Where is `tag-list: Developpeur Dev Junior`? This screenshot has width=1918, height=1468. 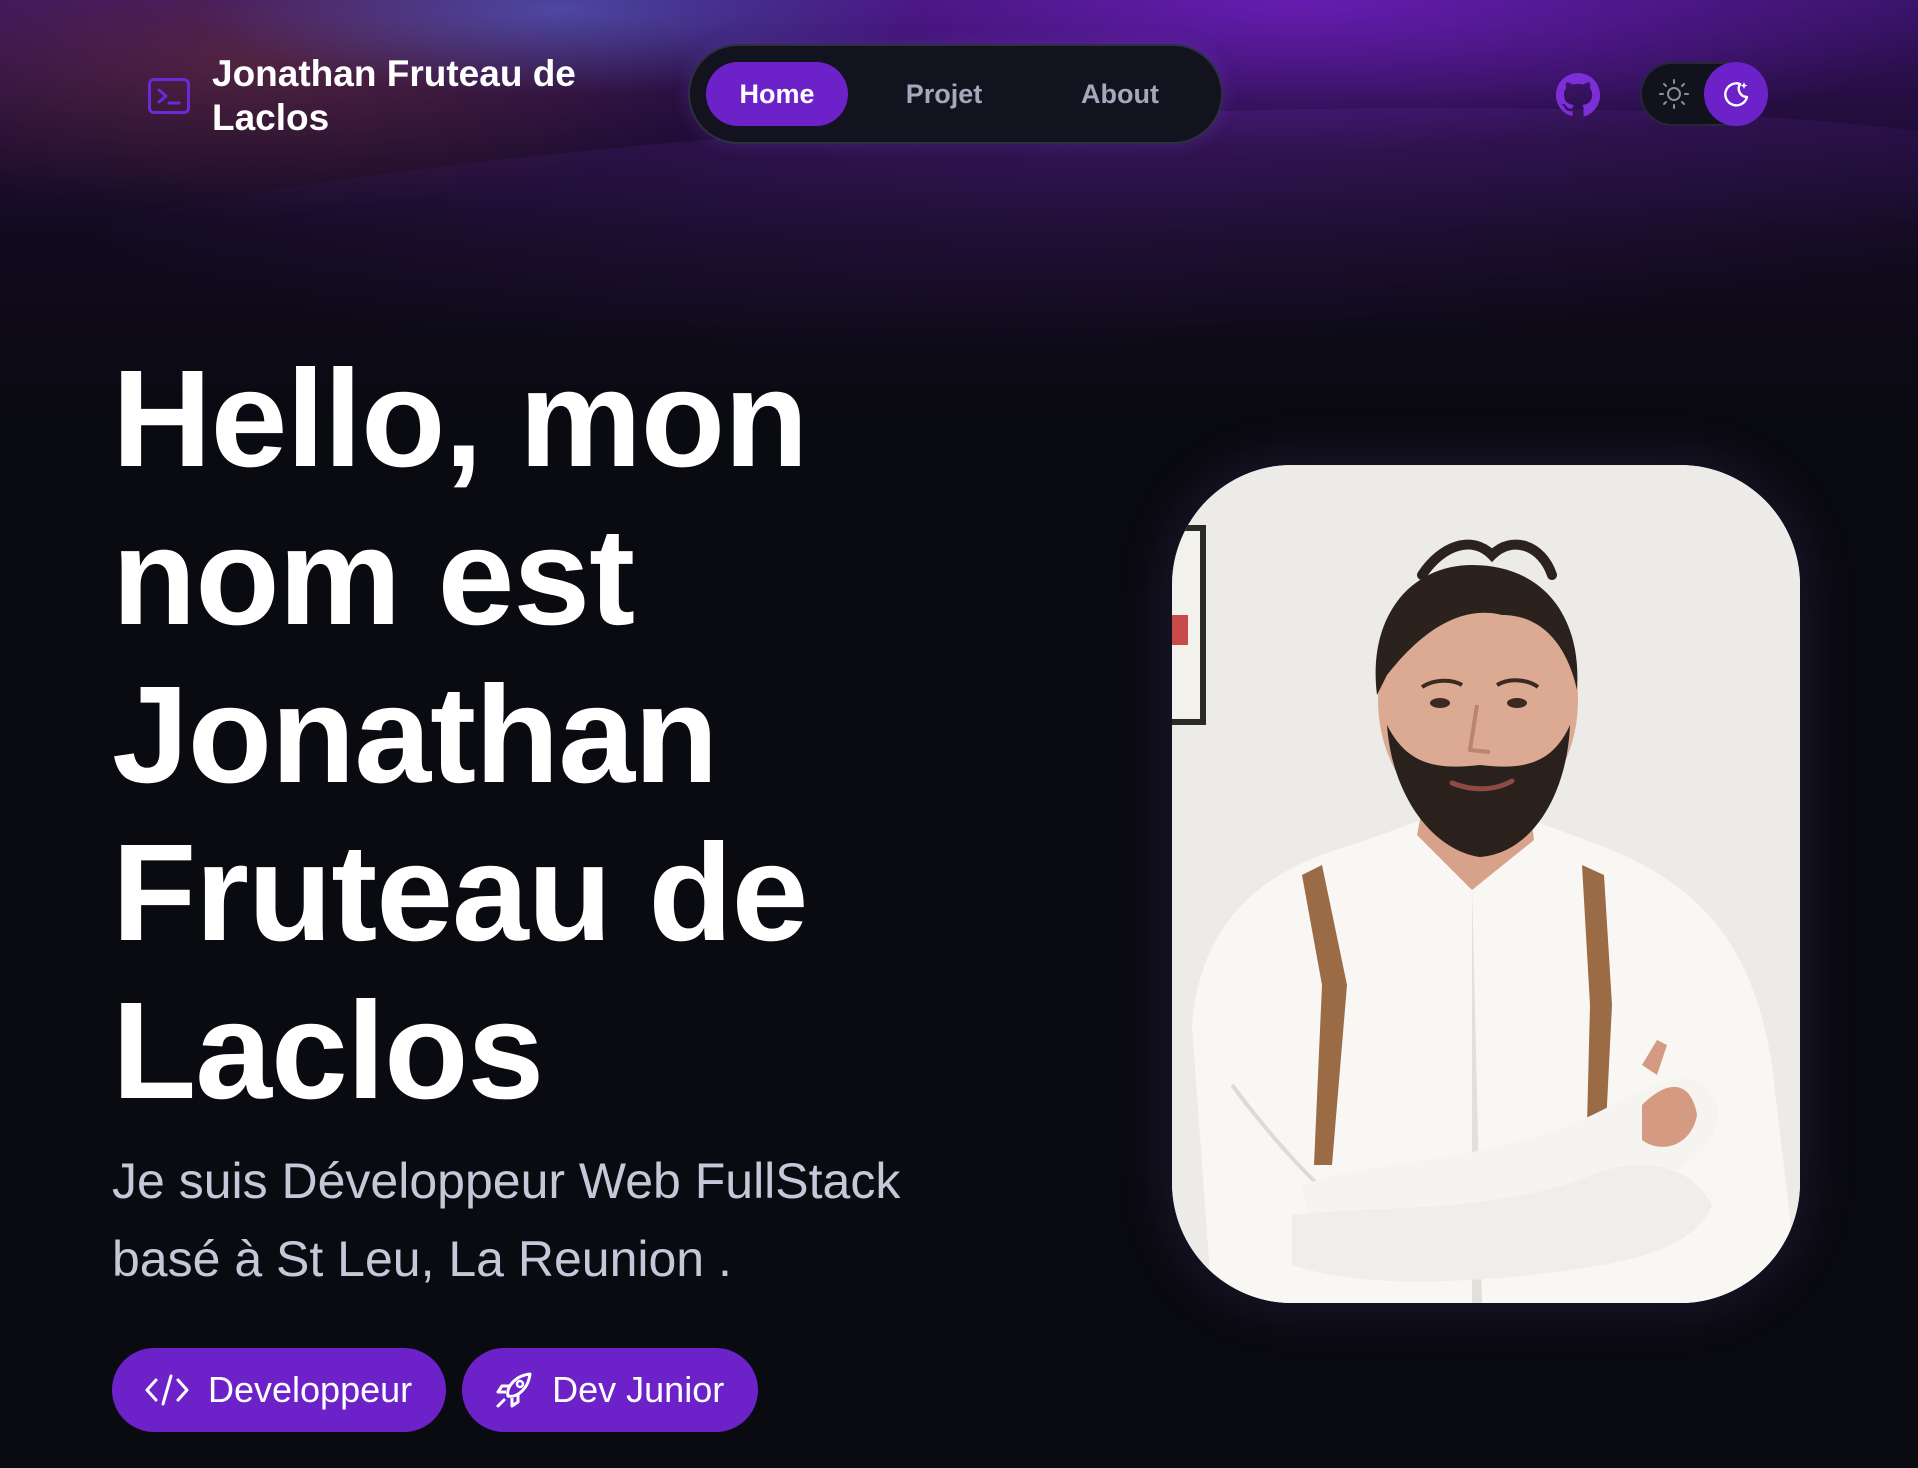
tag-list: Developpeur Dev Junior is located at coordinates (443, 1390).